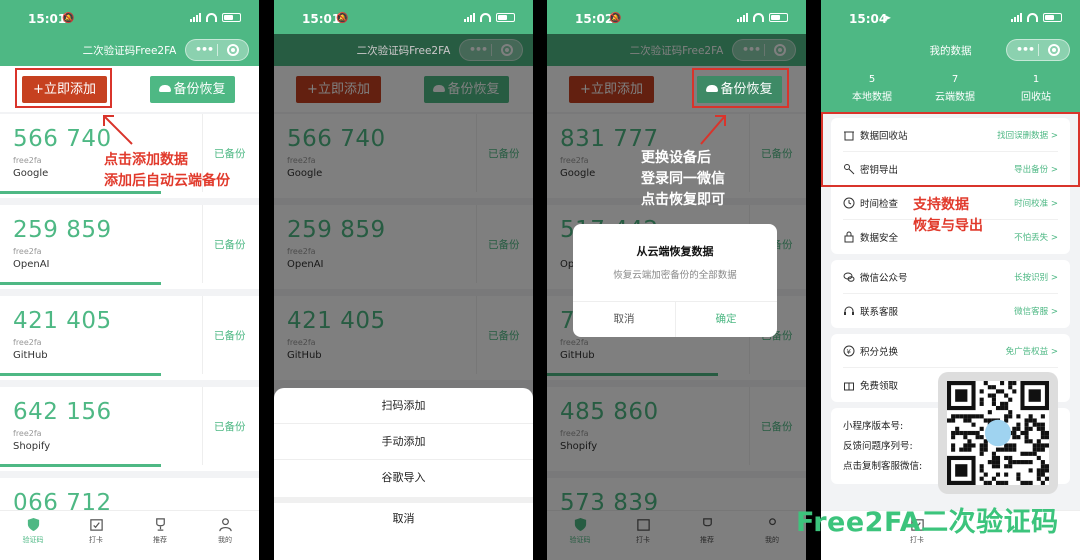  What do you see at coordinates (675, 251) in the screenshot?
I see `dialog-title: 从云端恢复数据` at bounding box center [675, 251].